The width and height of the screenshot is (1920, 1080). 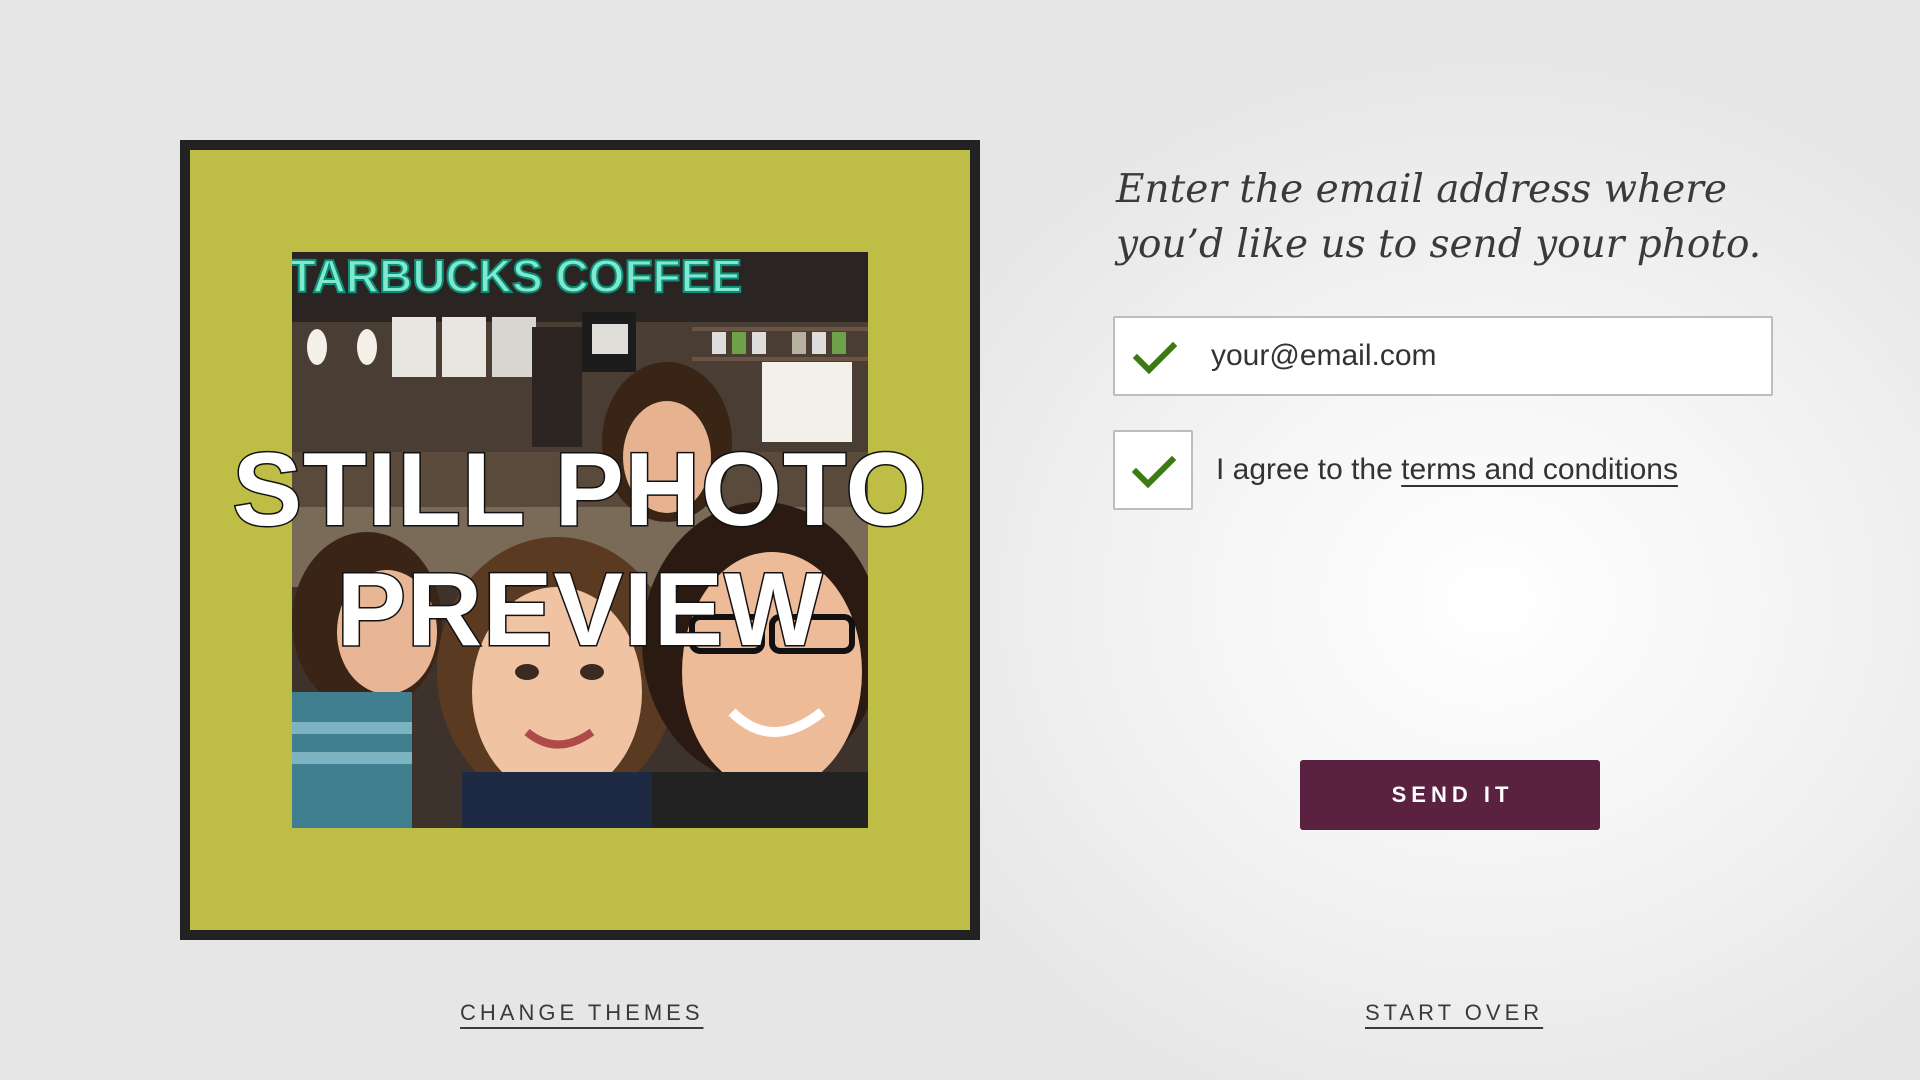 I want to click on terms-label: I agree to the terms and conditions, so click(x=1447, y=470).